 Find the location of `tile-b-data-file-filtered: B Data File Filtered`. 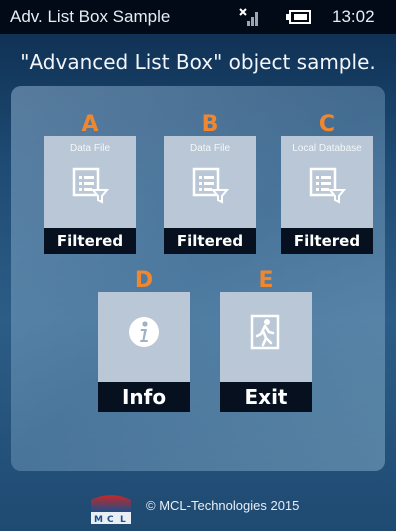

tile-b-data-file-filtered: B Data File Filtered is located at coordinates (210, 183).